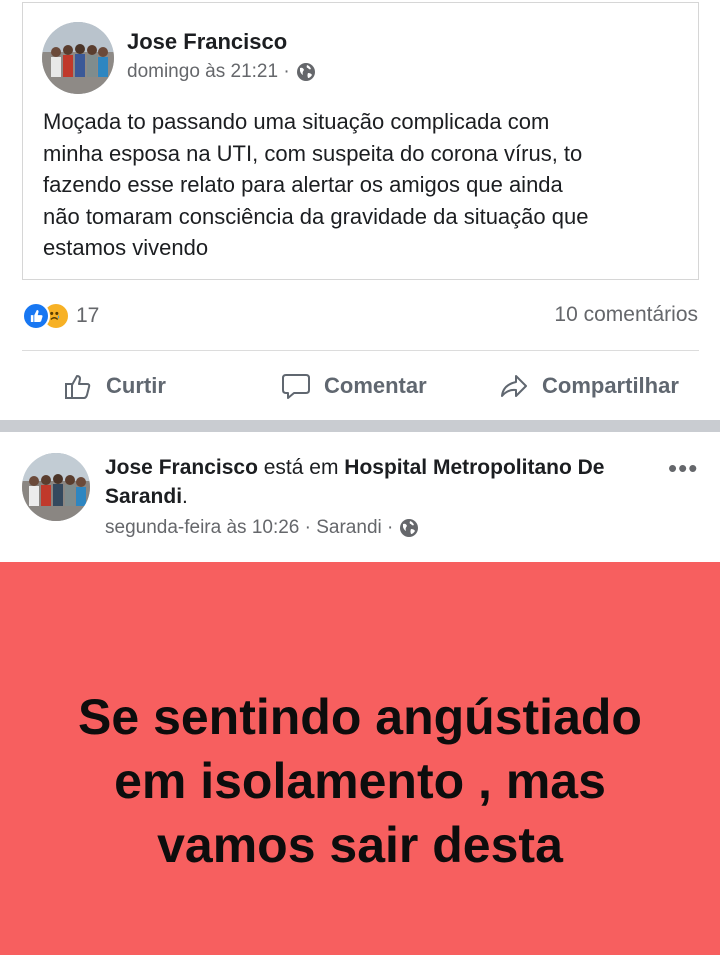 The width and height of the screenshot is (720, 955). I want to click on feed-separator, so click(360, 426).